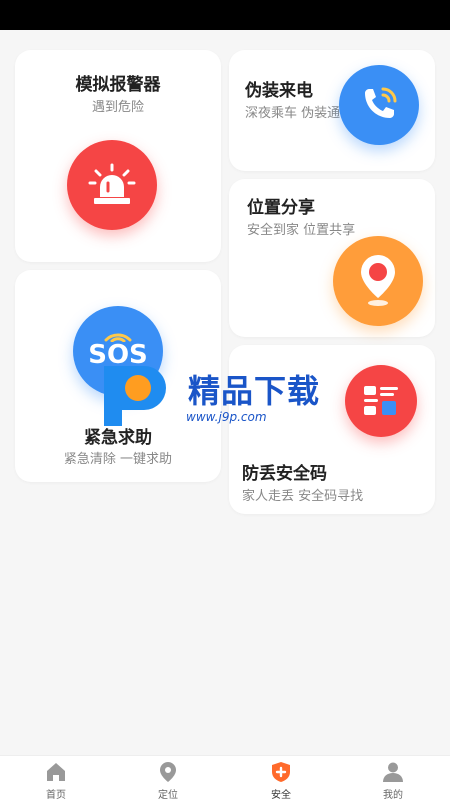  Describe the element at coordinates (168, 795) in the screenshot. I see `nav-label-location: 定位` at that location.